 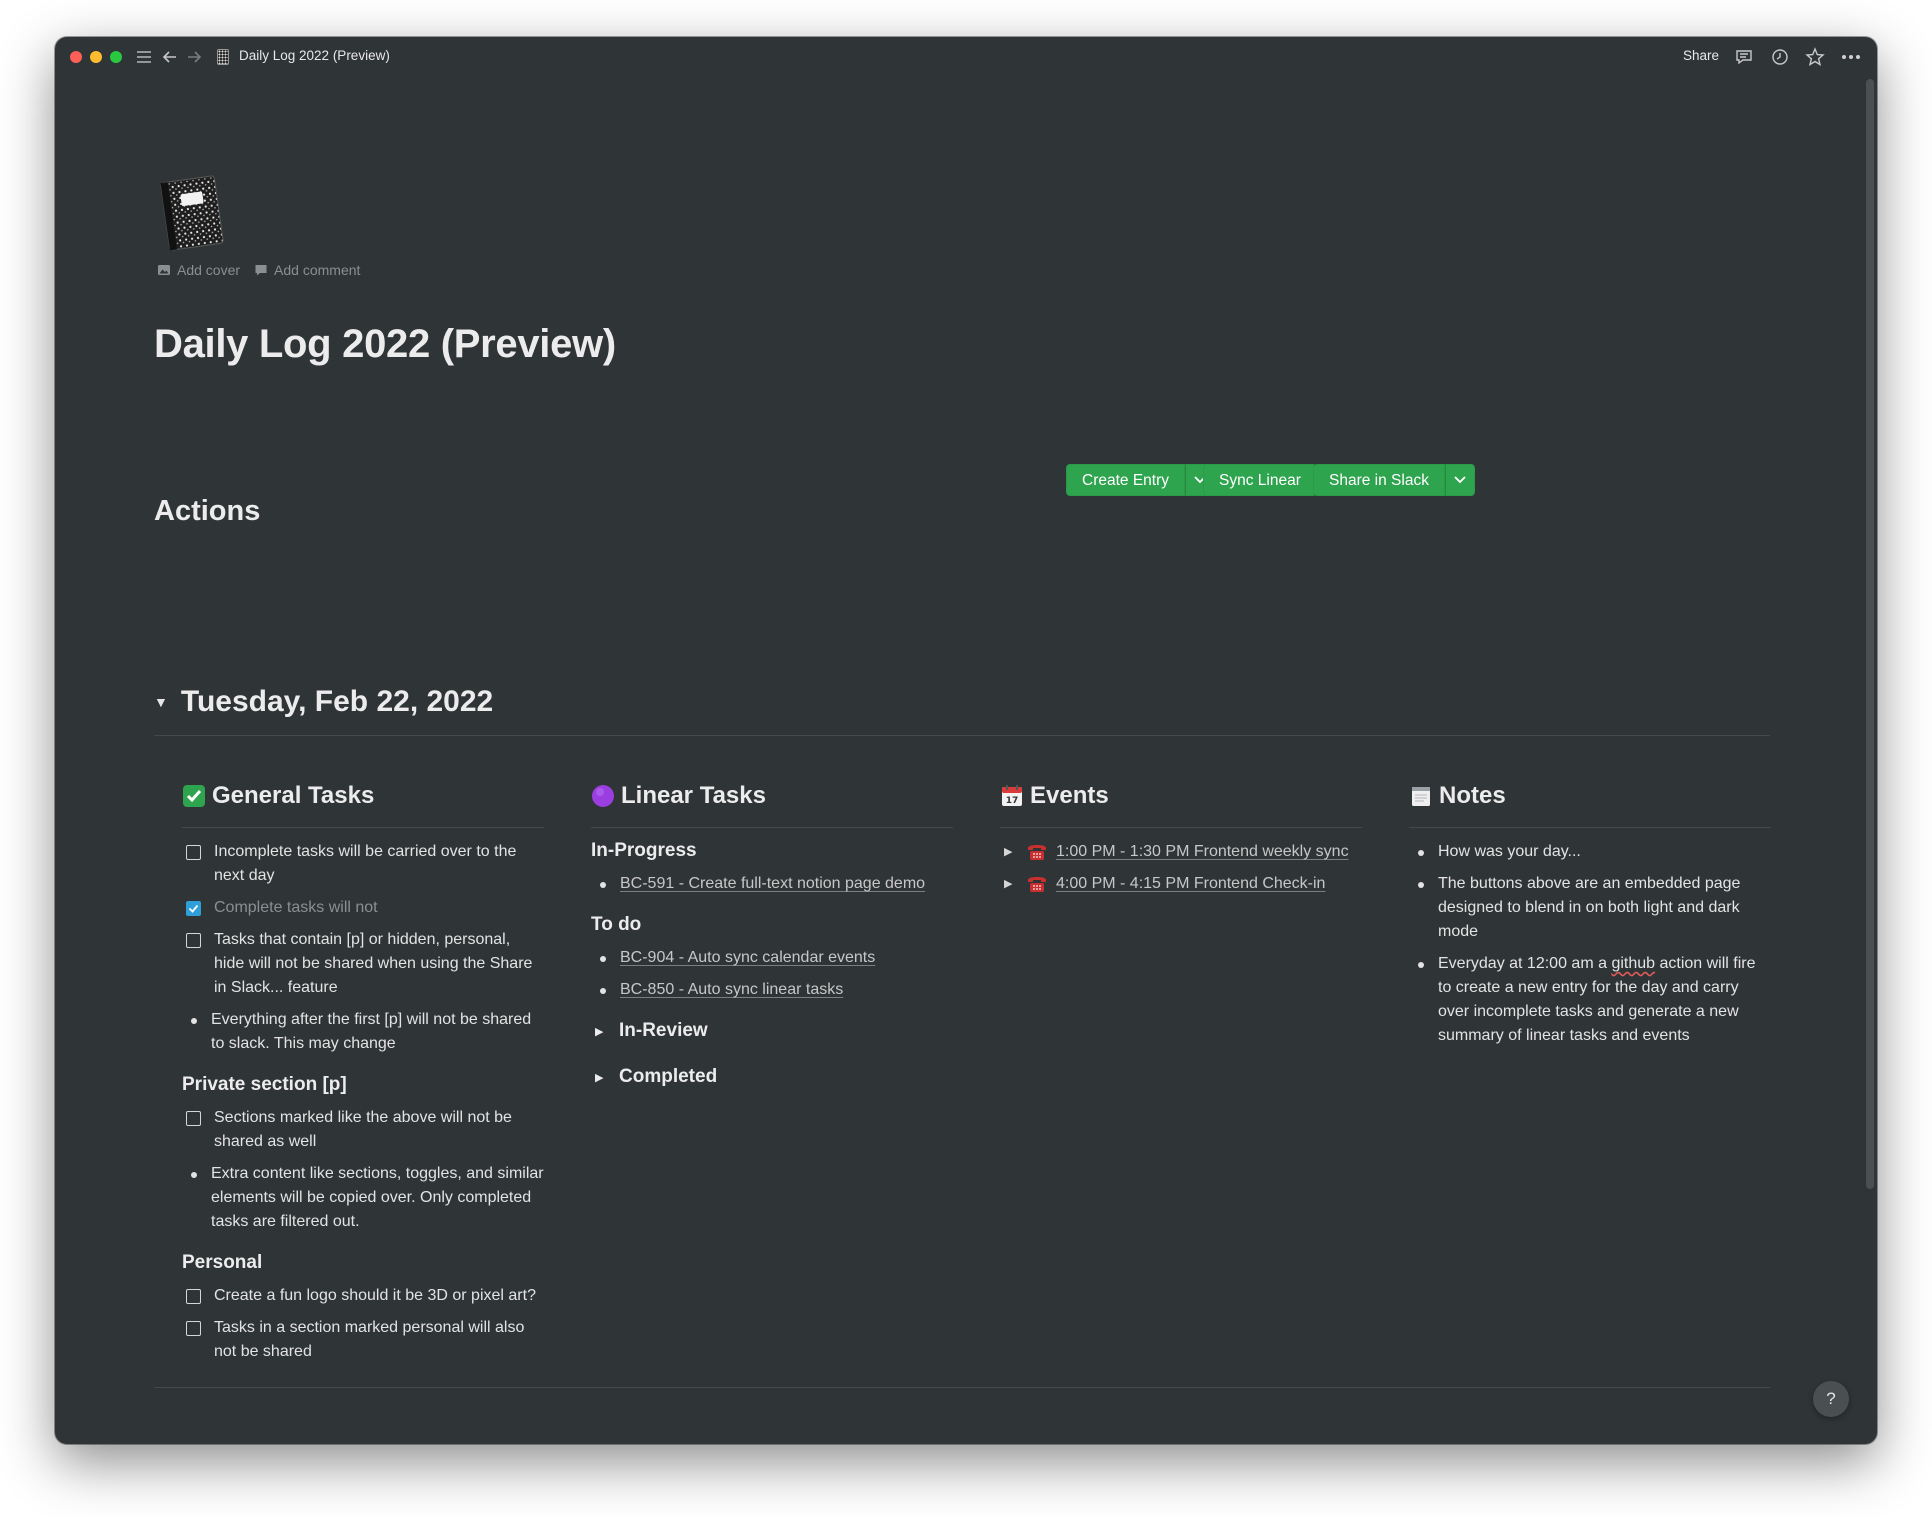 What do you see at coordinates (1744, 57) in the screenshot?
I see `comment-icon` at bounding box center [1744, 57].